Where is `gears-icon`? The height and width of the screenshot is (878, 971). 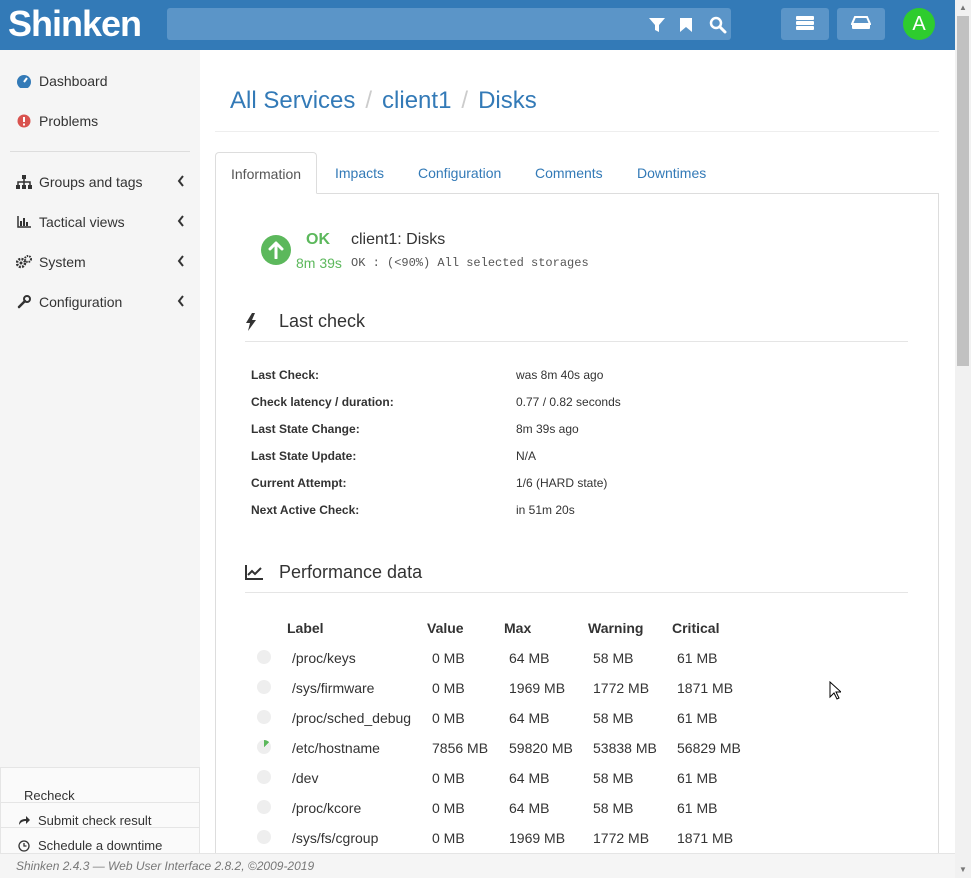 gears-icon is located at coordinates (24, 262).